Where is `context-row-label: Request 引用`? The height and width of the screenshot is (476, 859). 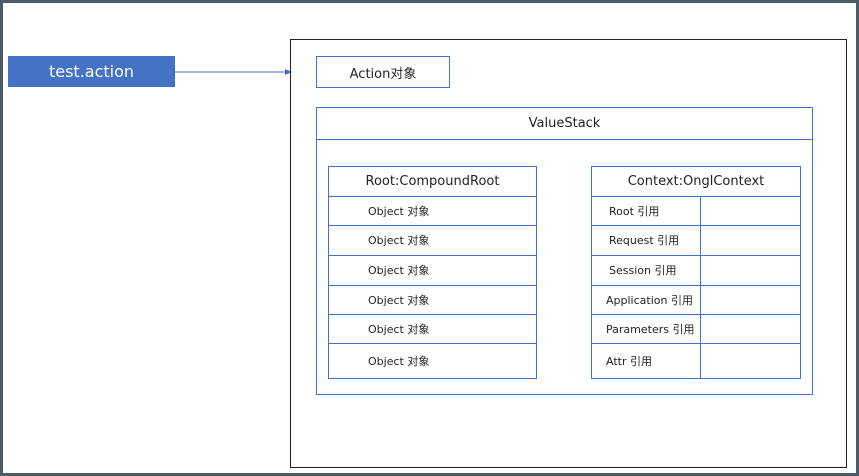
context-row-label: Request 引用 is located at coordinates (644, 240).